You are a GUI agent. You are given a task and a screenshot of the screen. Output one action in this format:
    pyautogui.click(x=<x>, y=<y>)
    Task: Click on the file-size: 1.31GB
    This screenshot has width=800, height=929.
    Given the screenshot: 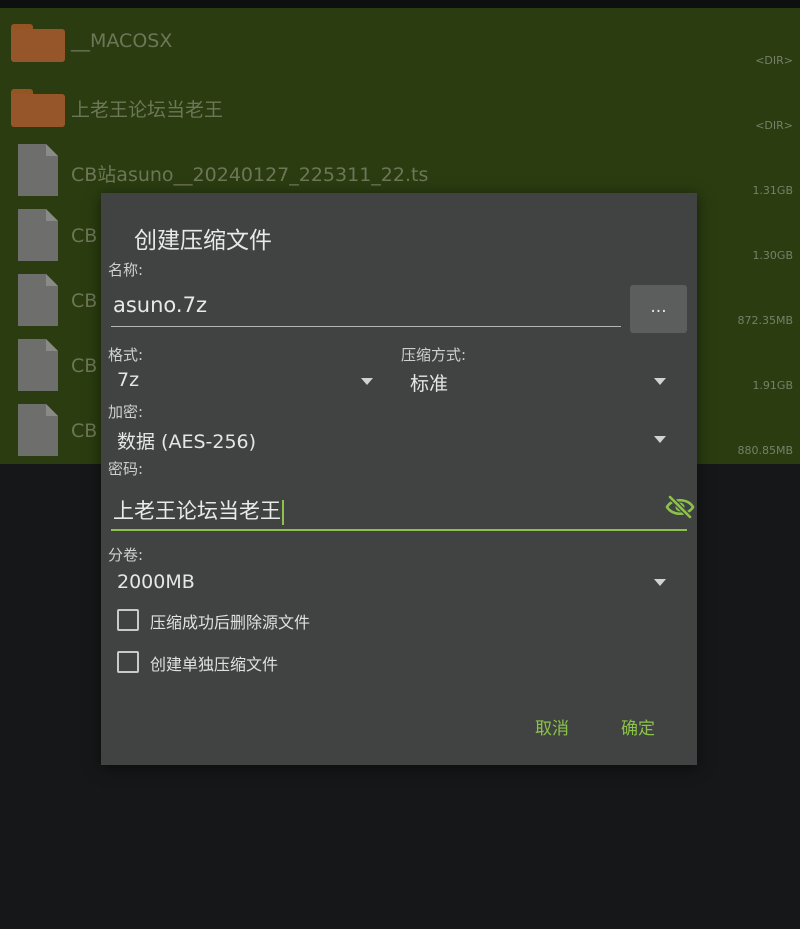 What is the action you would take?
    pyautogui.click(x=772, y=190)
    